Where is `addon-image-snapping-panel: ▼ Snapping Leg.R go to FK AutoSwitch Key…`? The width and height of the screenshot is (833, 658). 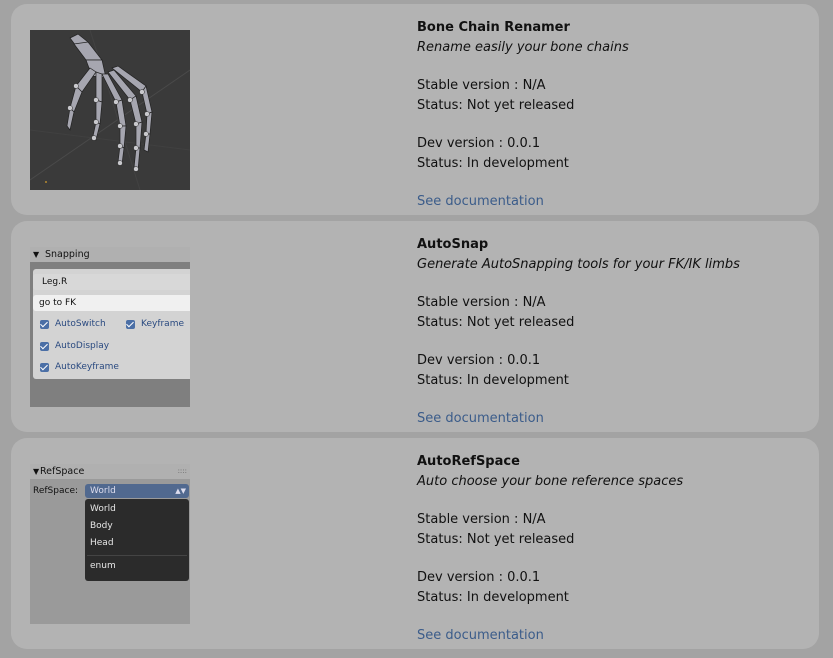
addon-image-snapping-panel: ▼ Snapping Leg.R go to FK AutoSwitch Key… is located at coordinates (110, 327).